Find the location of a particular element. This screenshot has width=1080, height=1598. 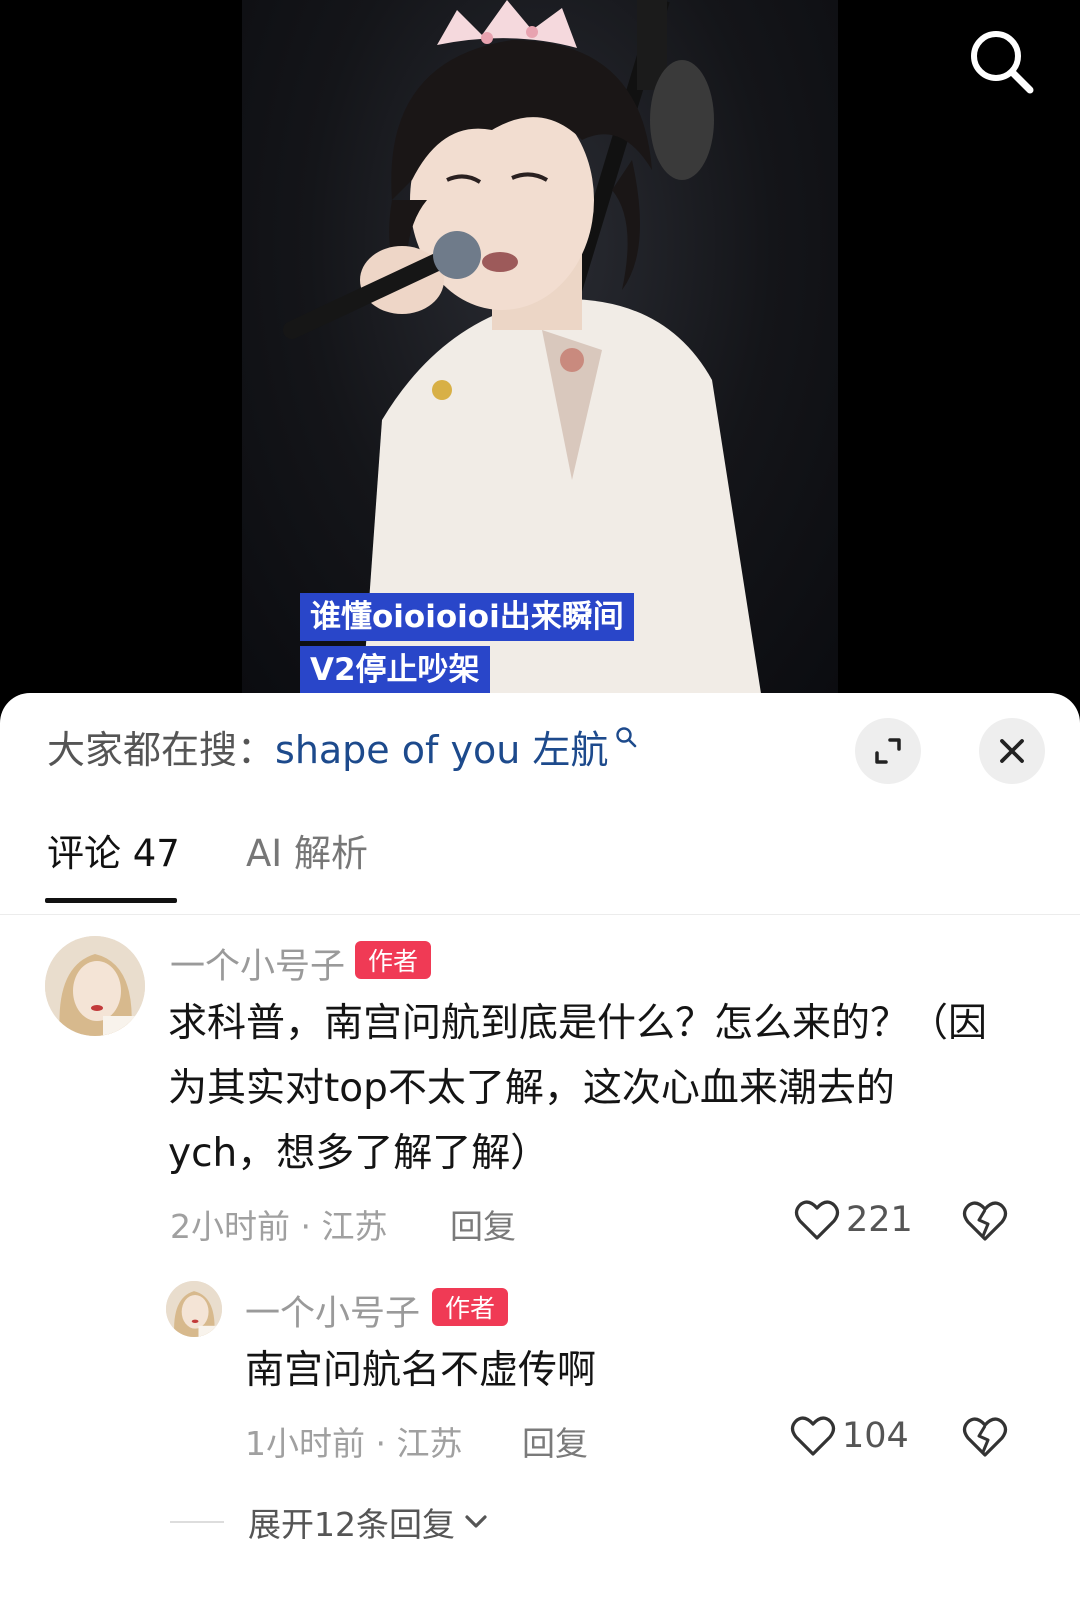

expand-button is located at coordinates (888, 751).